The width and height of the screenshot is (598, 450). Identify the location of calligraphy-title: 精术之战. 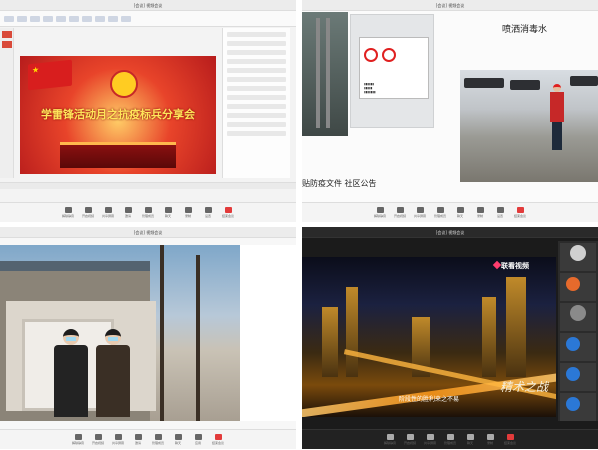
(523, 387).